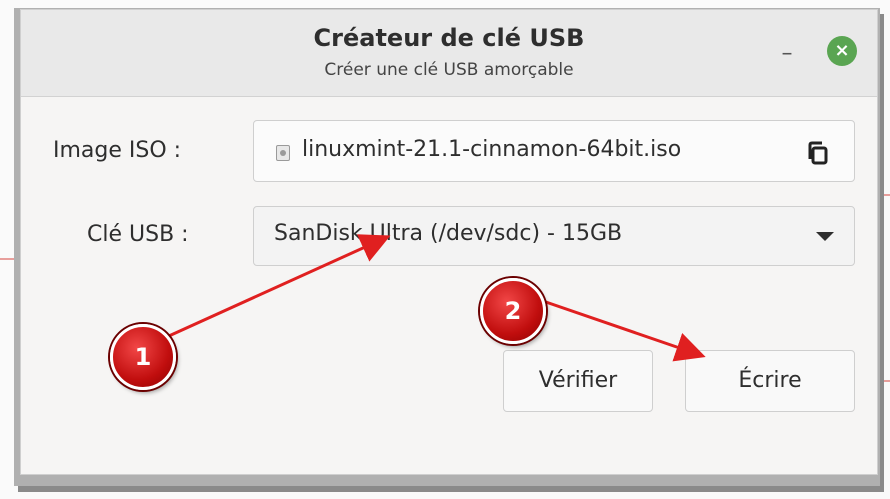 The height and width of the screenshot is (499, 890). Describe the element at coordinates (842, 51) in the screenshot. I see `close-button: ×` at that location.